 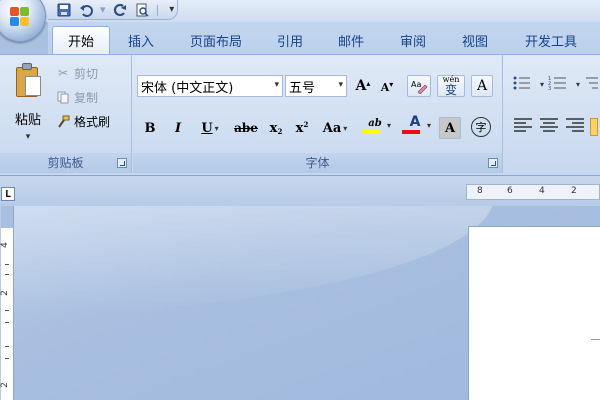 I want to click on character-border-button: A, so click(x=482, y=86).